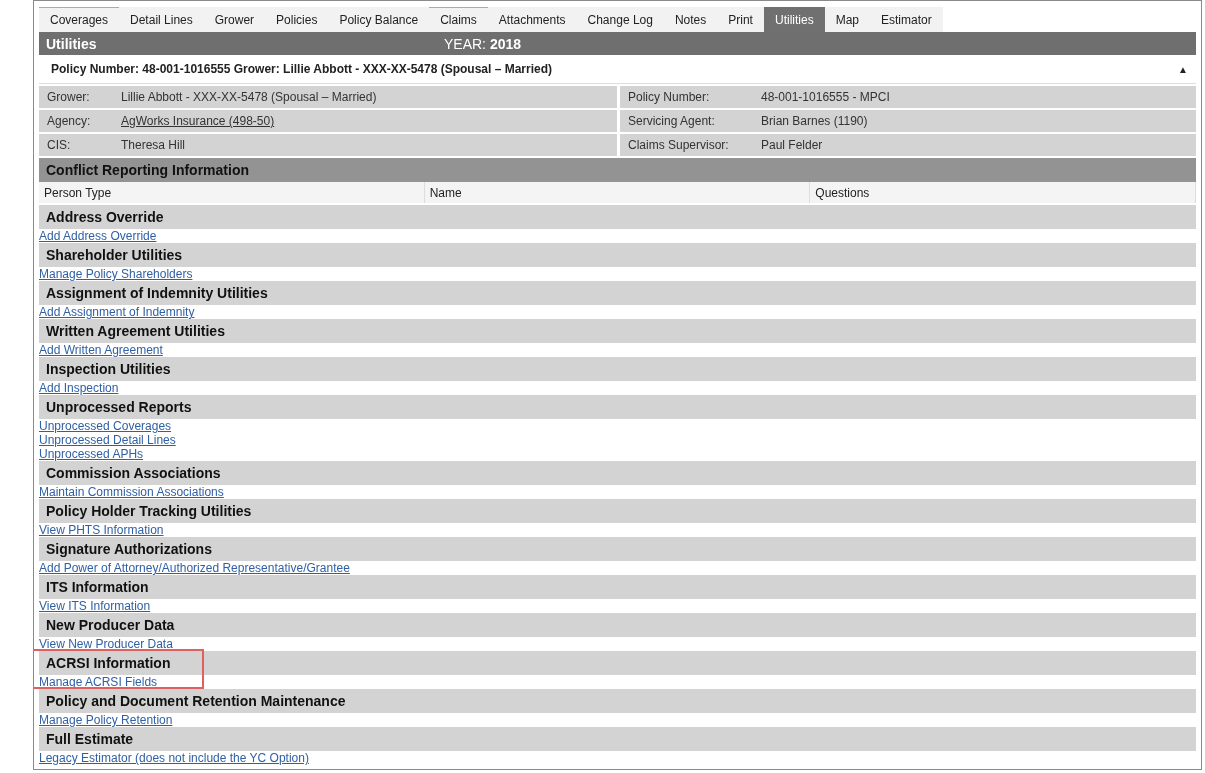  Describe the element at coordinates (690, 19) in the screenshot. I see `tab: Notes` at that location.